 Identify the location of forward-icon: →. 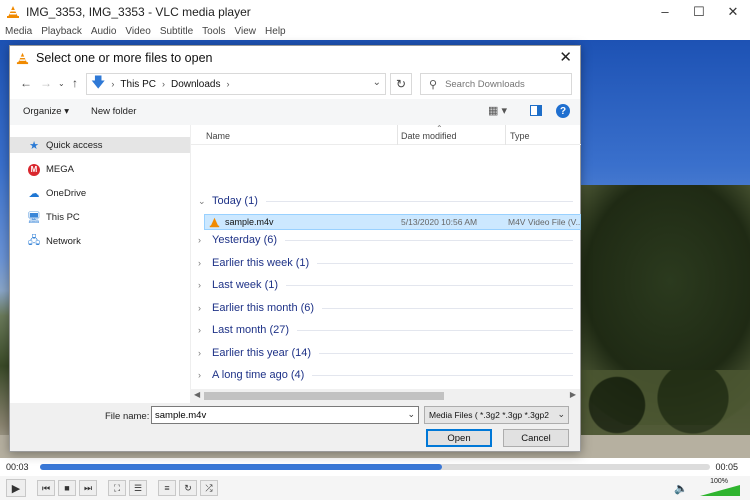
(46, 83).